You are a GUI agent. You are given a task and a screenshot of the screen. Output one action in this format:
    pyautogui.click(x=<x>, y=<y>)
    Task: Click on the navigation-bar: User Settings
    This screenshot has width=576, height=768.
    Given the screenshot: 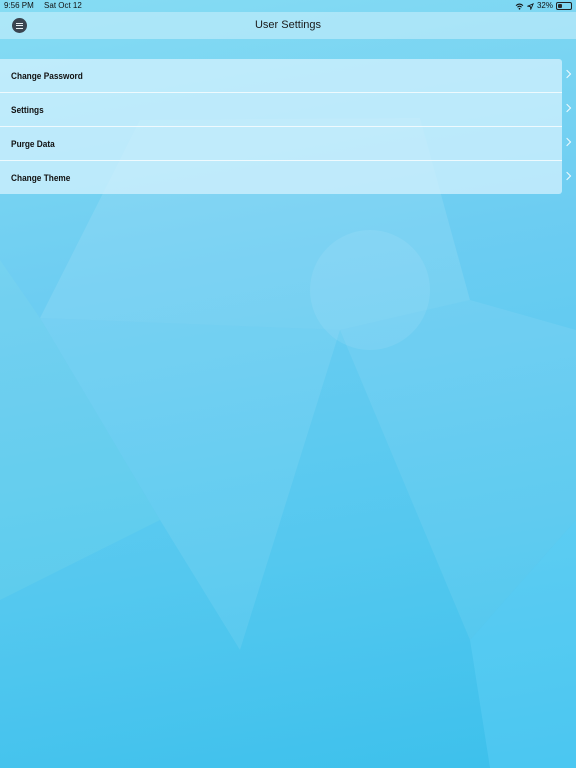 What is the action you would take?
    pyautogui.click(x=288, y=25)
    